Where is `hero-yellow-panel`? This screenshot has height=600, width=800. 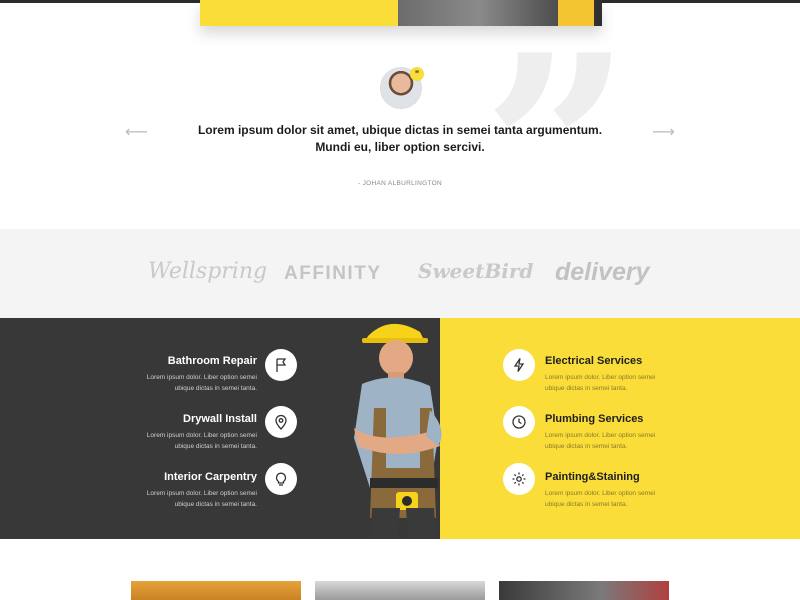 hero-yellow-panel is located at coordinates (299, 13).